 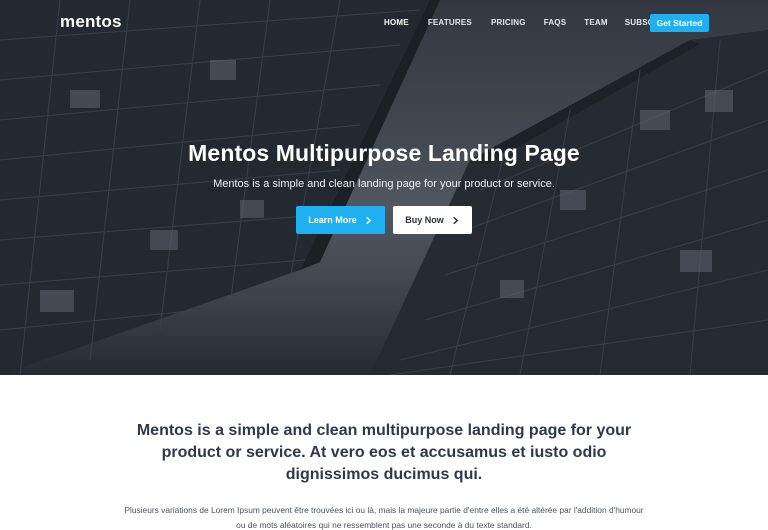 What do you see at coordinates (508, 22) in the screenshot?
I see `nav-link-pricing: Pricing` at bounding box center [508, 22].